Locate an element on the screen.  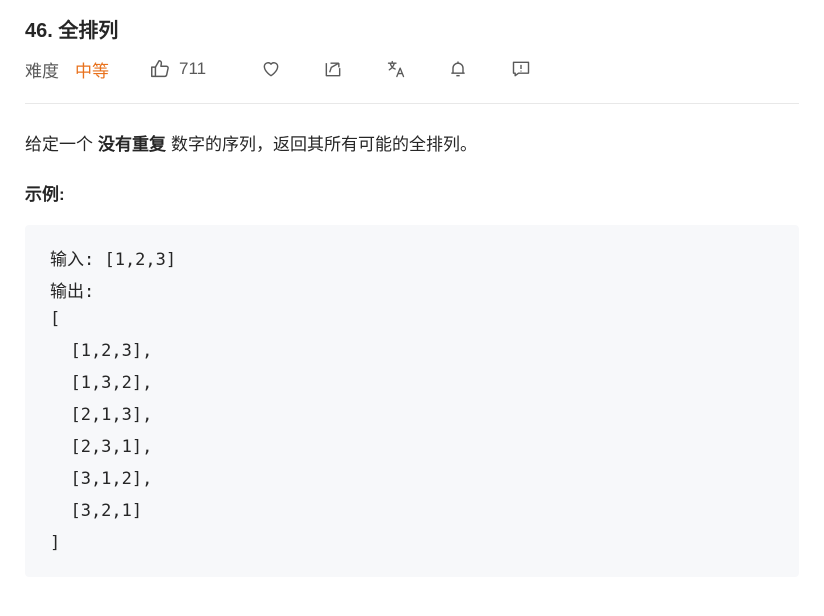
favorite-button is located at coordinates (271, 69).